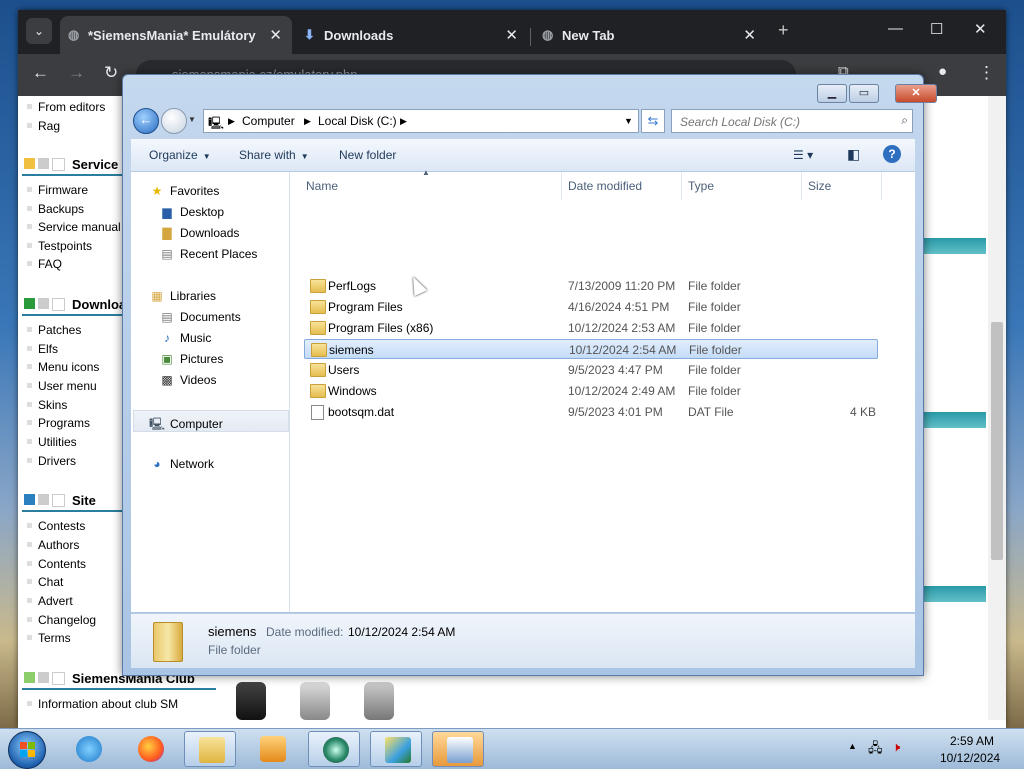 This screenshot has width=1024, height=769. I want to click on page-link: Terms, so click(49, 638).